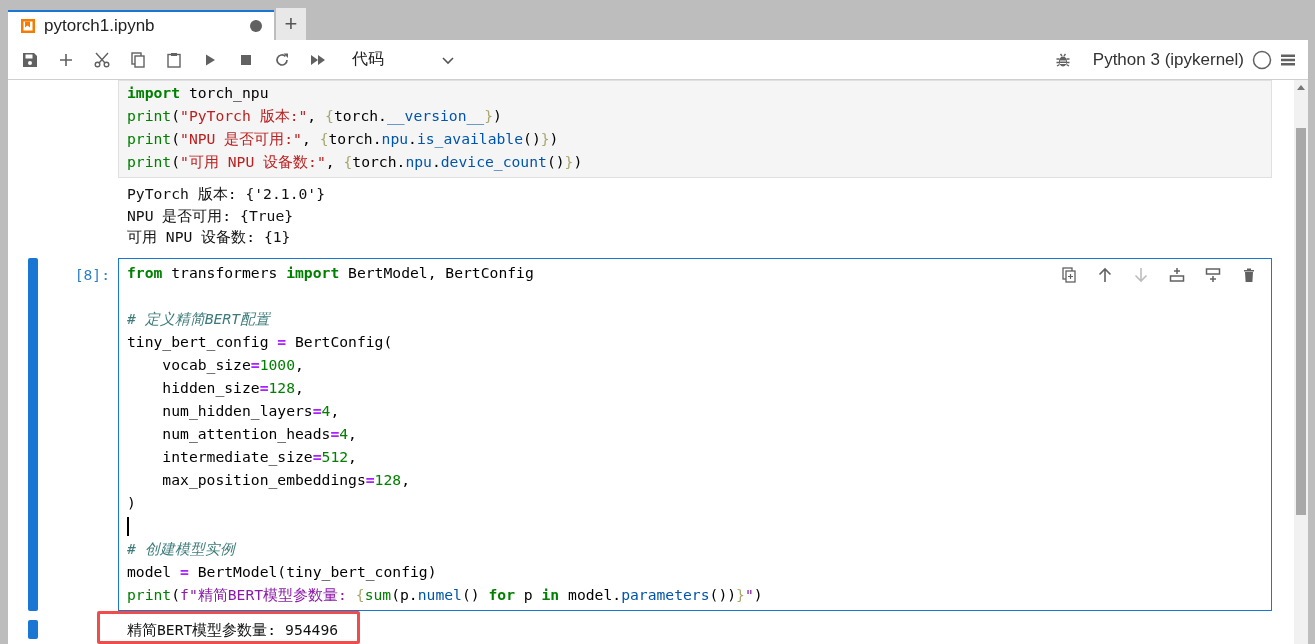  What do you see at coordinates (1177, 274) in the screenshot?
I see `insert-above-icon` at bounding box center [1177, 274].